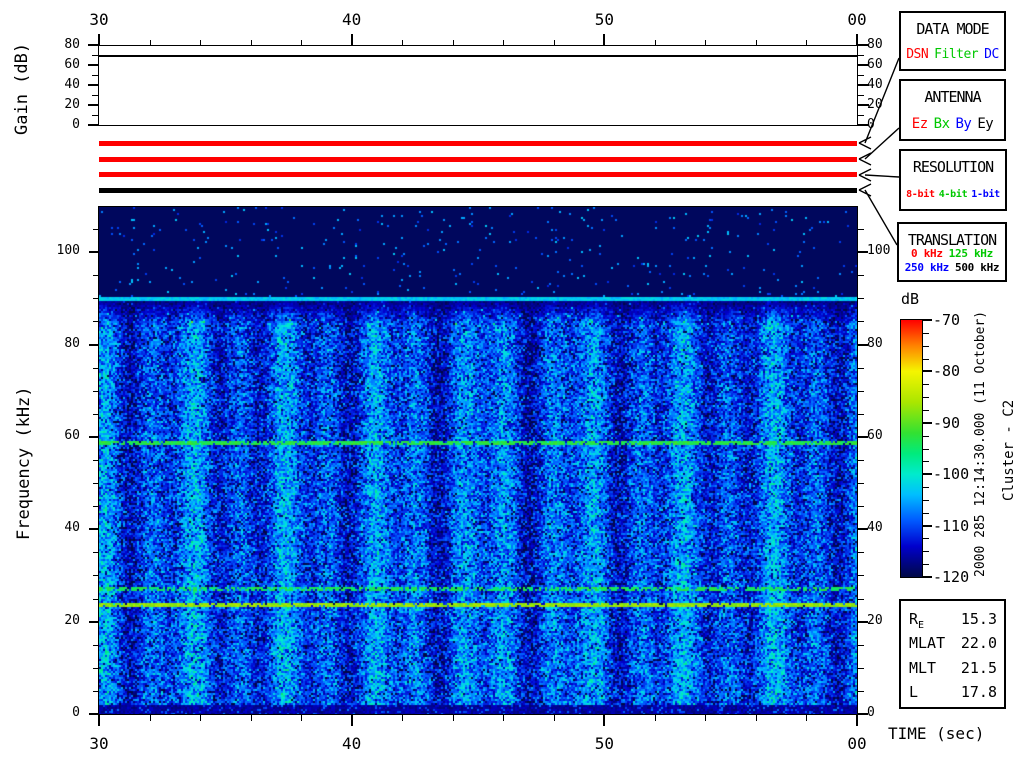 The width and height of the screenshot is (1024, 768). I want to click on callout-arrow-translation, so click(878, 214).